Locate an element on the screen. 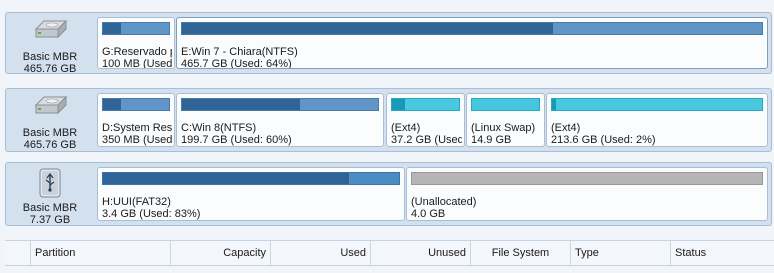 The image size is (774, 273). column-header-file-system: File System is located at coordinates (521, 253).